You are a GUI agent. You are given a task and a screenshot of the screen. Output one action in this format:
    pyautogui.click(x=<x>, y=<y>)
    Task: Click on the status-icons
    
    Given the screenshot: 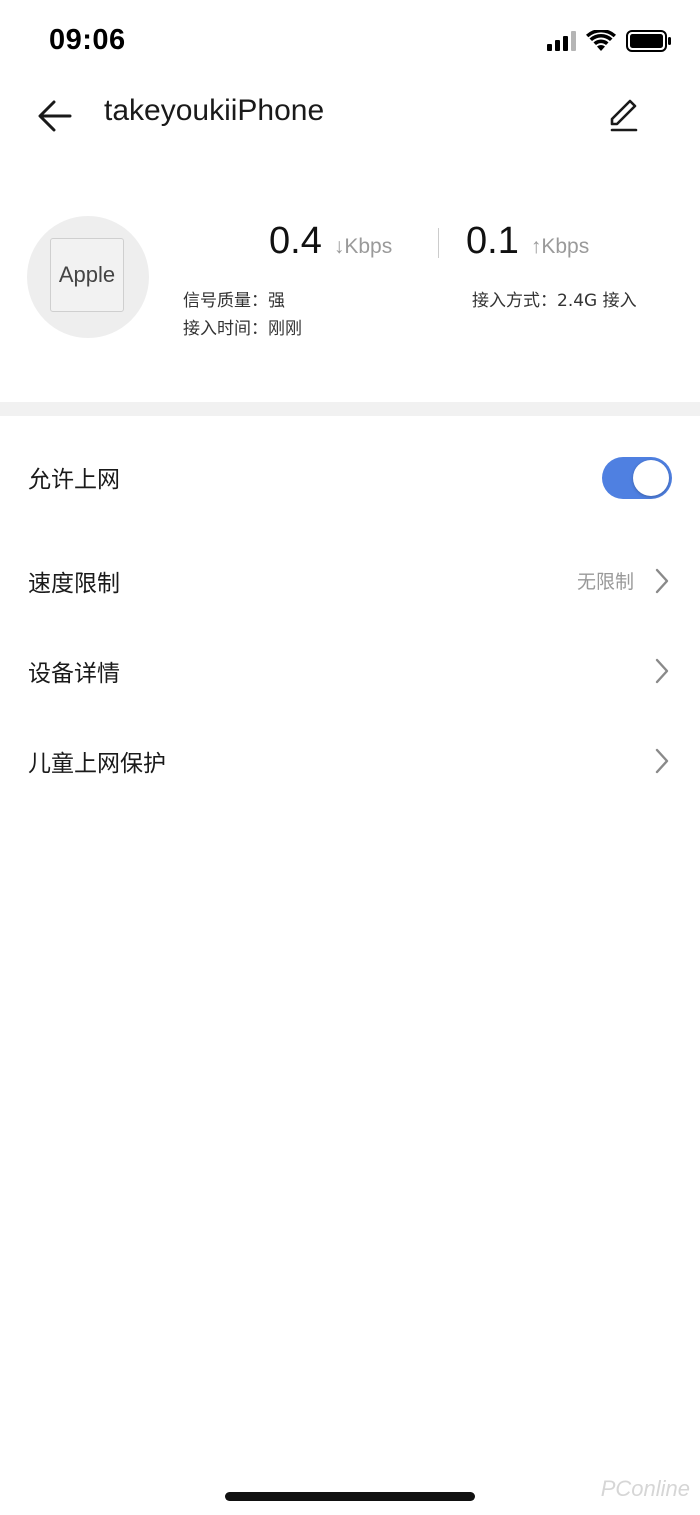 What is the action you would take?
    pyautogui.click(x=609, y=42)
    